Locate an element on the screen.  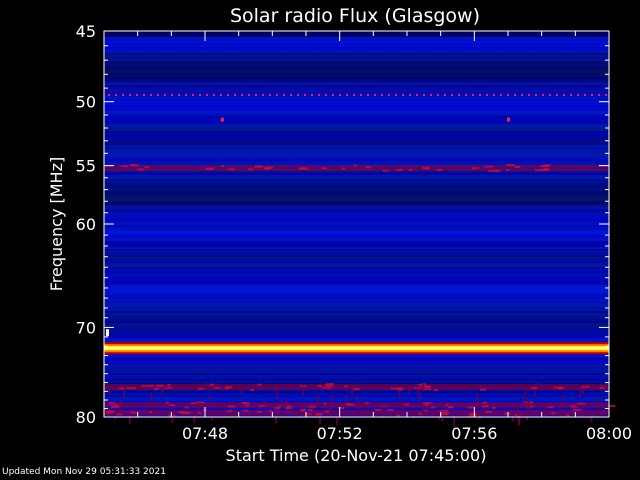
y-axis-label: Frequency [MHz] is located at coordinates (56, 224).